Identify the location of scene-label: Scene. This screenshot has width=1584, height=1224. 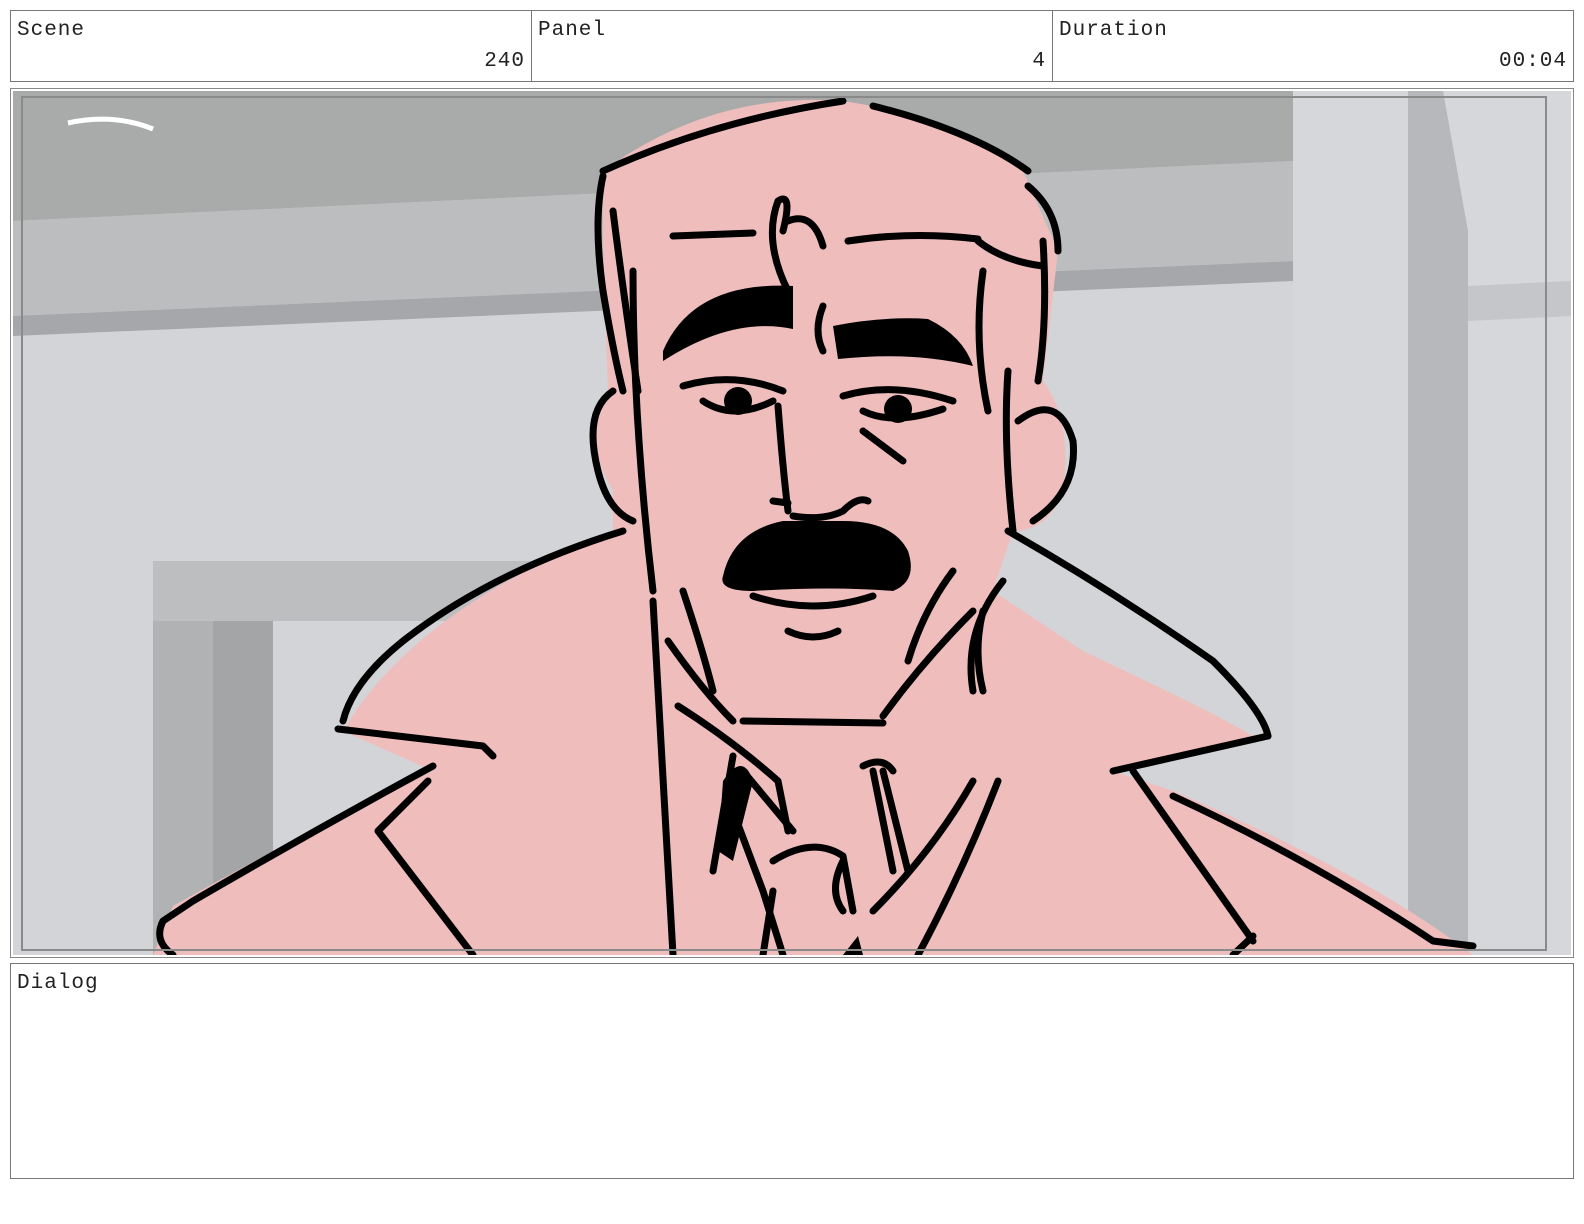
(51, 30).